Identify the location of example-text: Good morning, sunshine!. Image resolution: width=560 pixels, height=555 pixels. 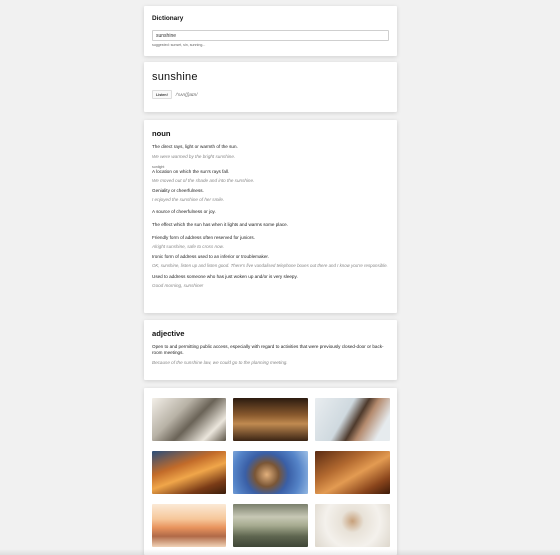
(178, 285).